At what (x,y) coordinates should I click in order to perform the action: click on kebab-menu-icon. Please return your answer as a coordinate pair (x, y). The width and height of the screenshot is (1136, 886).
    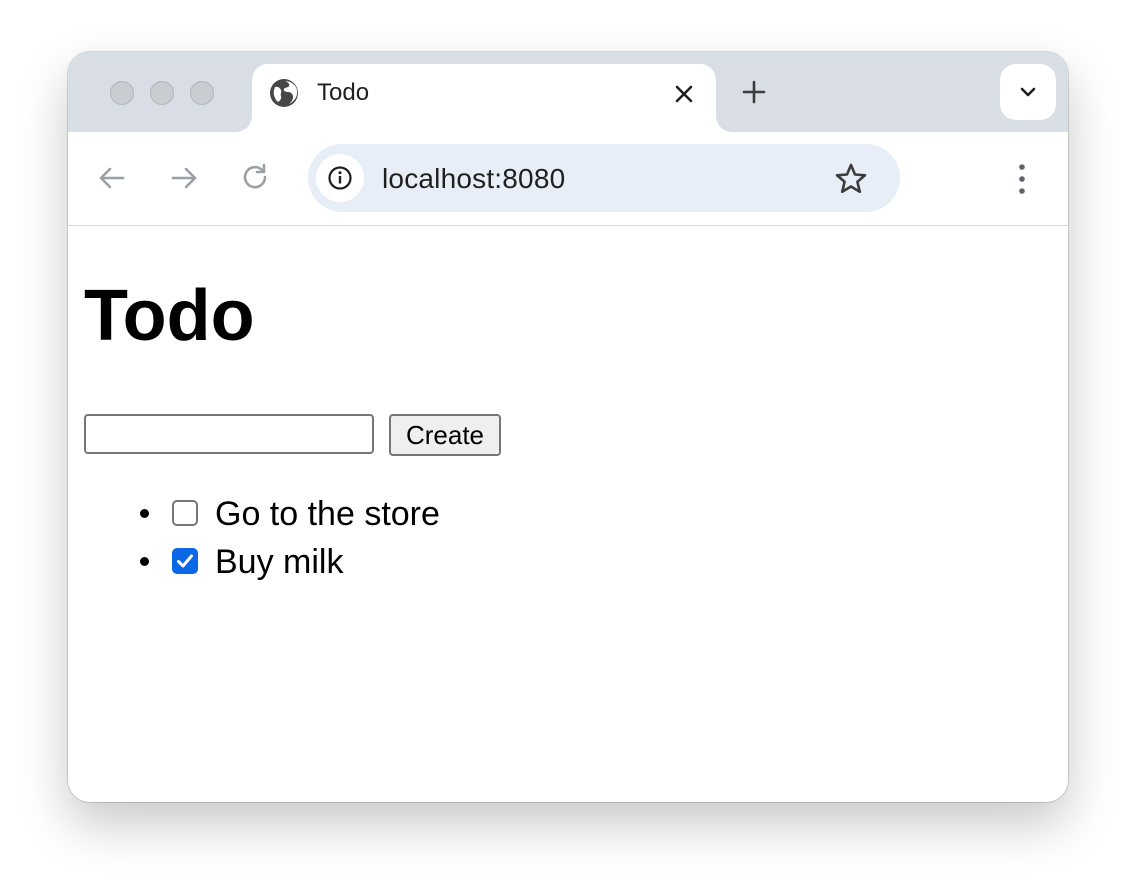
    Looking at the image, I should click on (1022, 179).